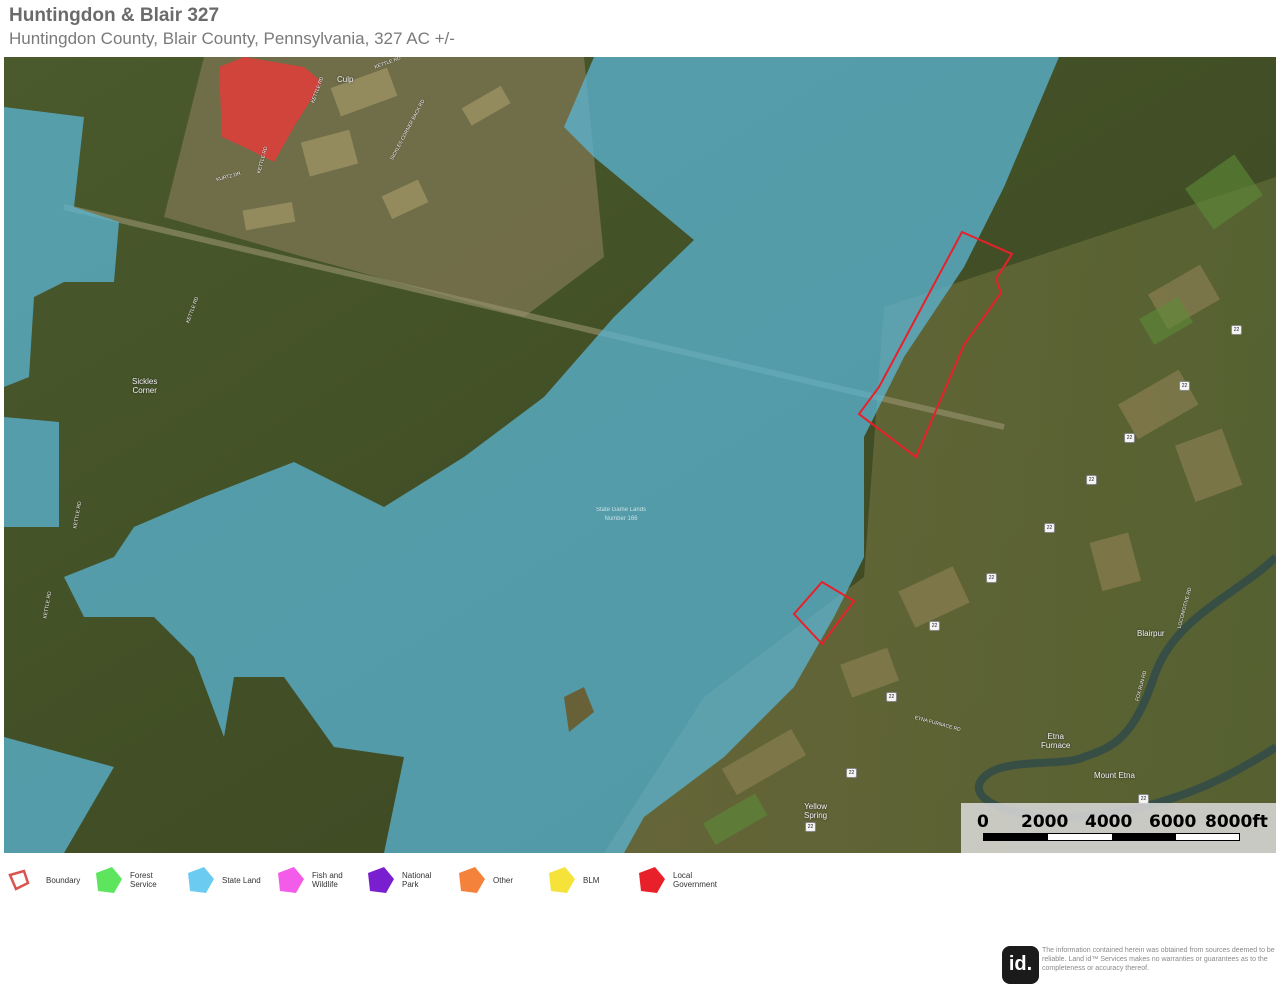 Image resolution: width=1280 pixels, height=989 pixels. I want to click on scale-label: 2000, so click(1045, 822).